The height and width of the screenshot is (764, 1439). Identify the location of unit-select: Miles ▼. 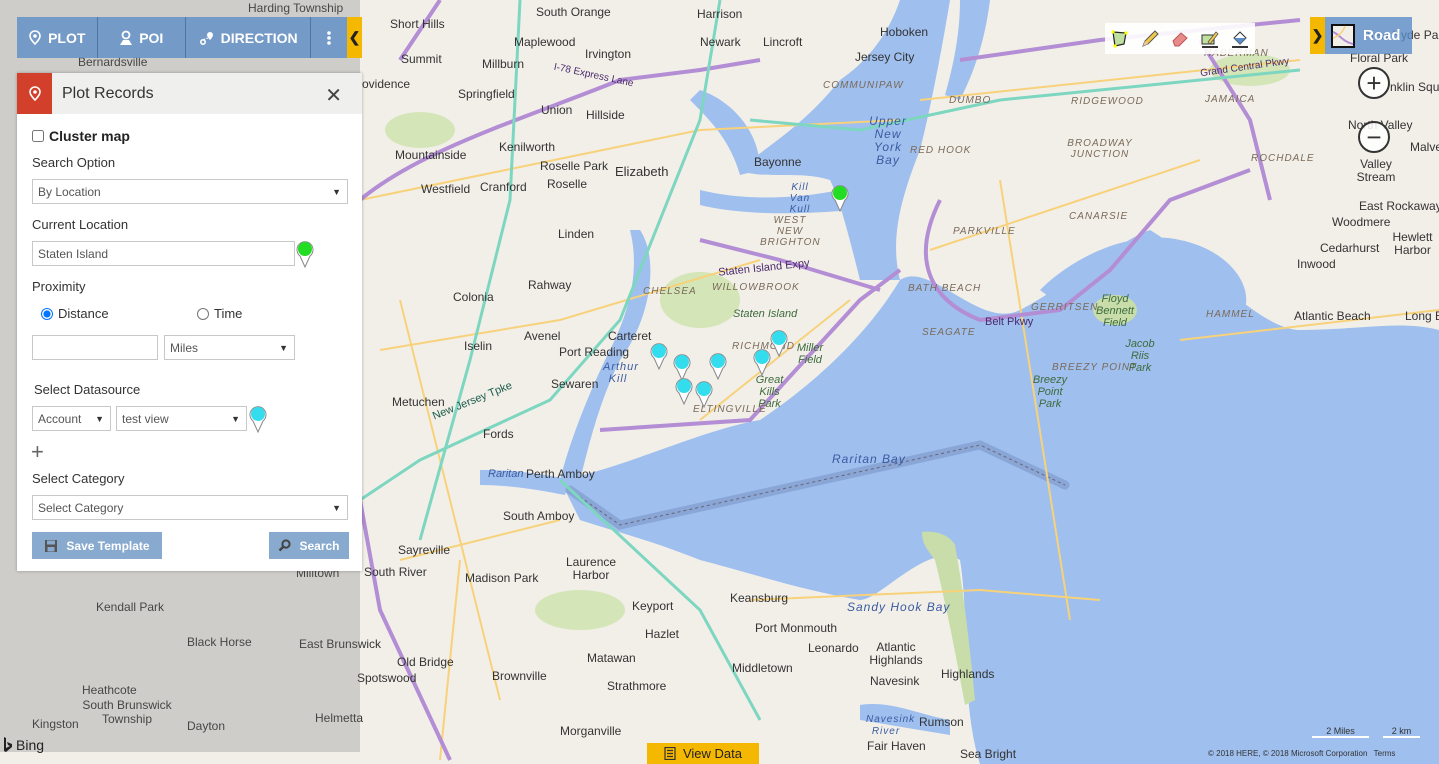
(229, 347).